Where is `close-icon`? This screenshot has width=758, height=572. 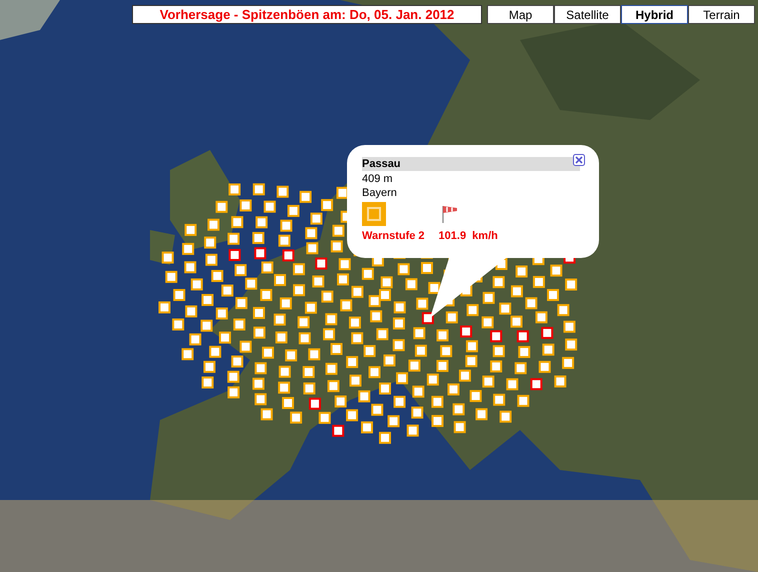
close-icon is located at coordinates (579, 160).